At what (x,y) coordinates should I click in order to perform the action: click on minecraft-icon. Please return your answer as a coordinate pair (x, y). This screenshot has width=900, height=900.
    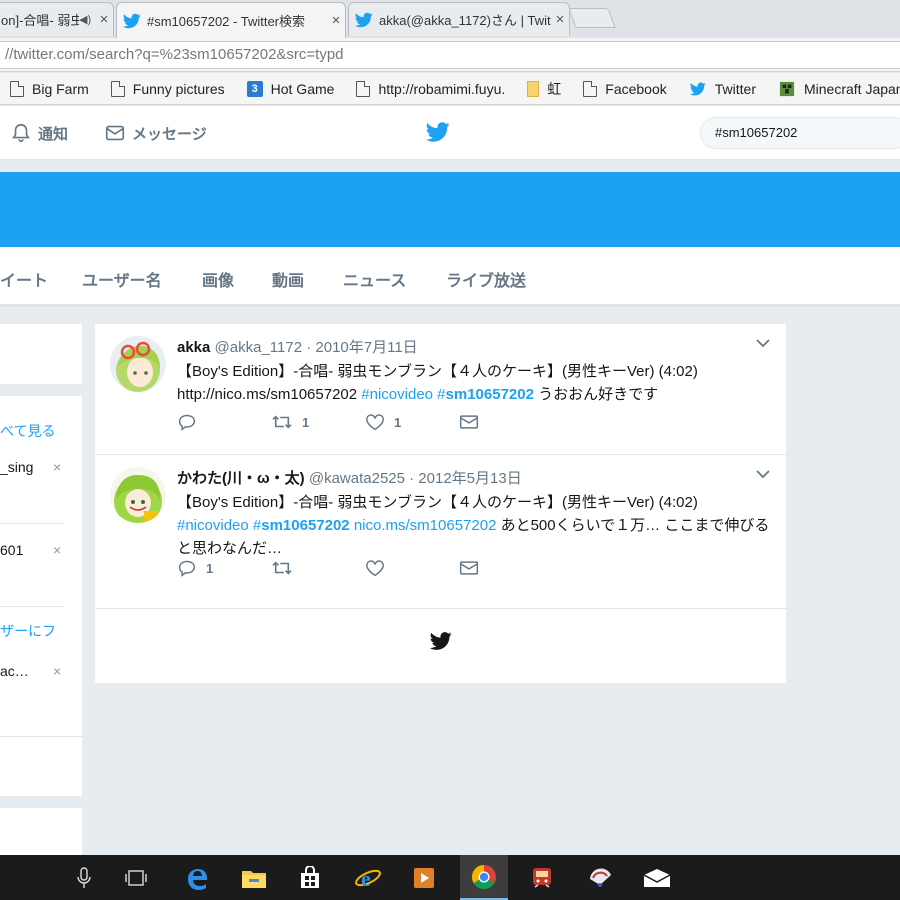
    Looking at the image, I should click on (787, 88).